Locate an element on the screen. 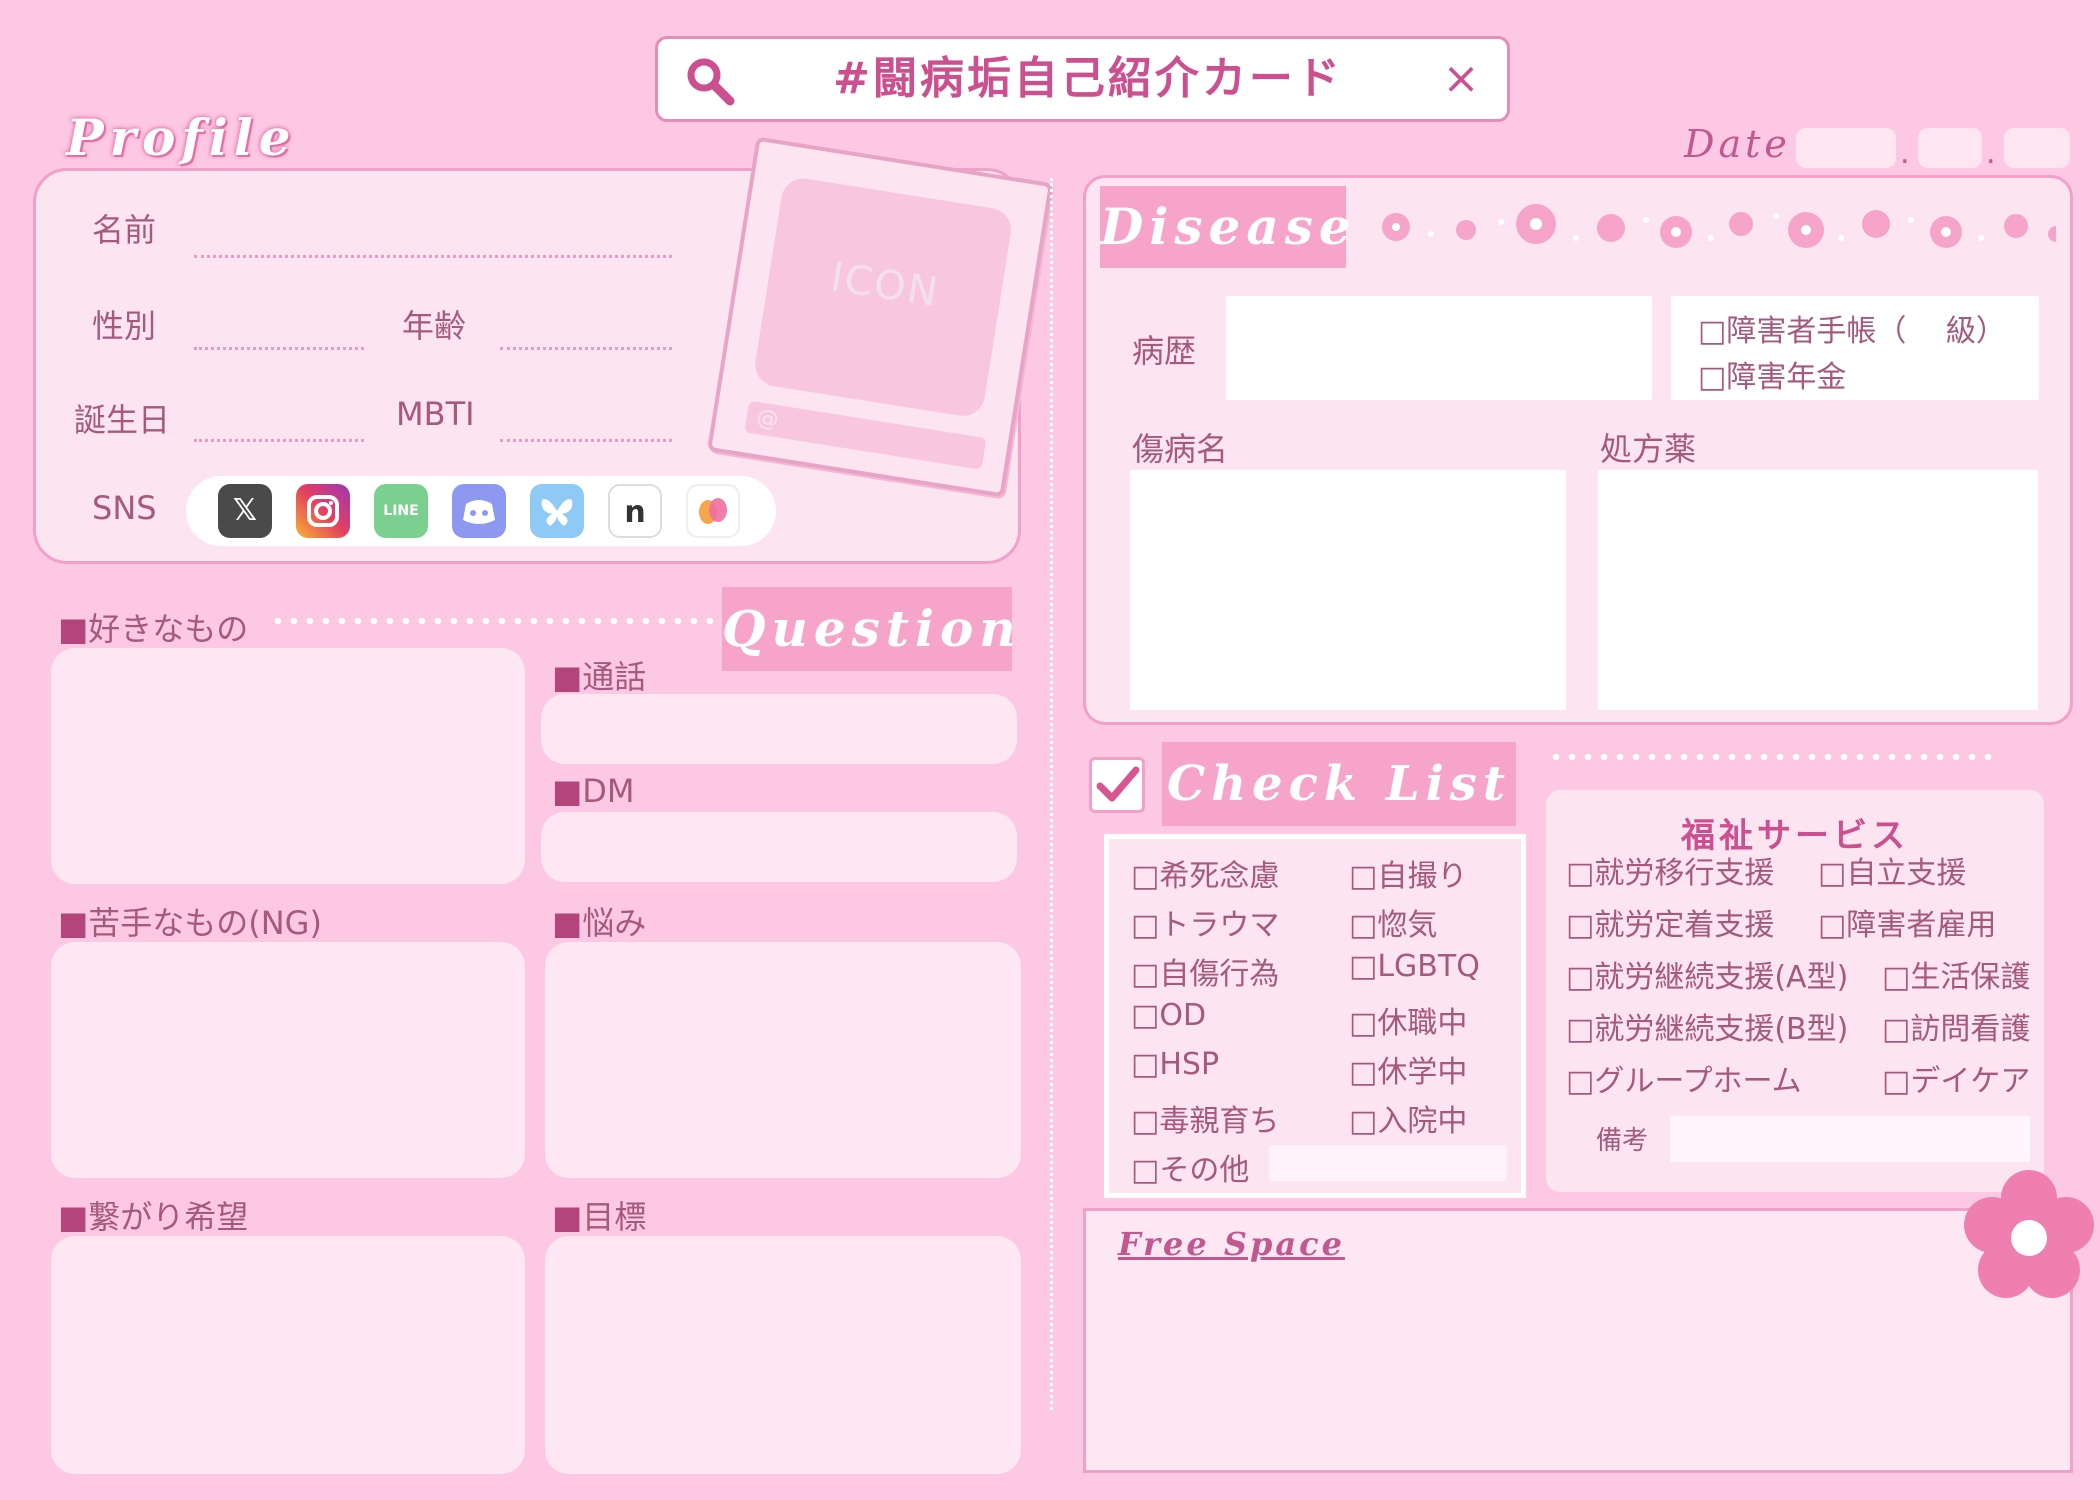 The width and height of the screenshot is (2100, 1500). welfare-item: □就労継続支援(A型) is located at coordinates (1707, 974).